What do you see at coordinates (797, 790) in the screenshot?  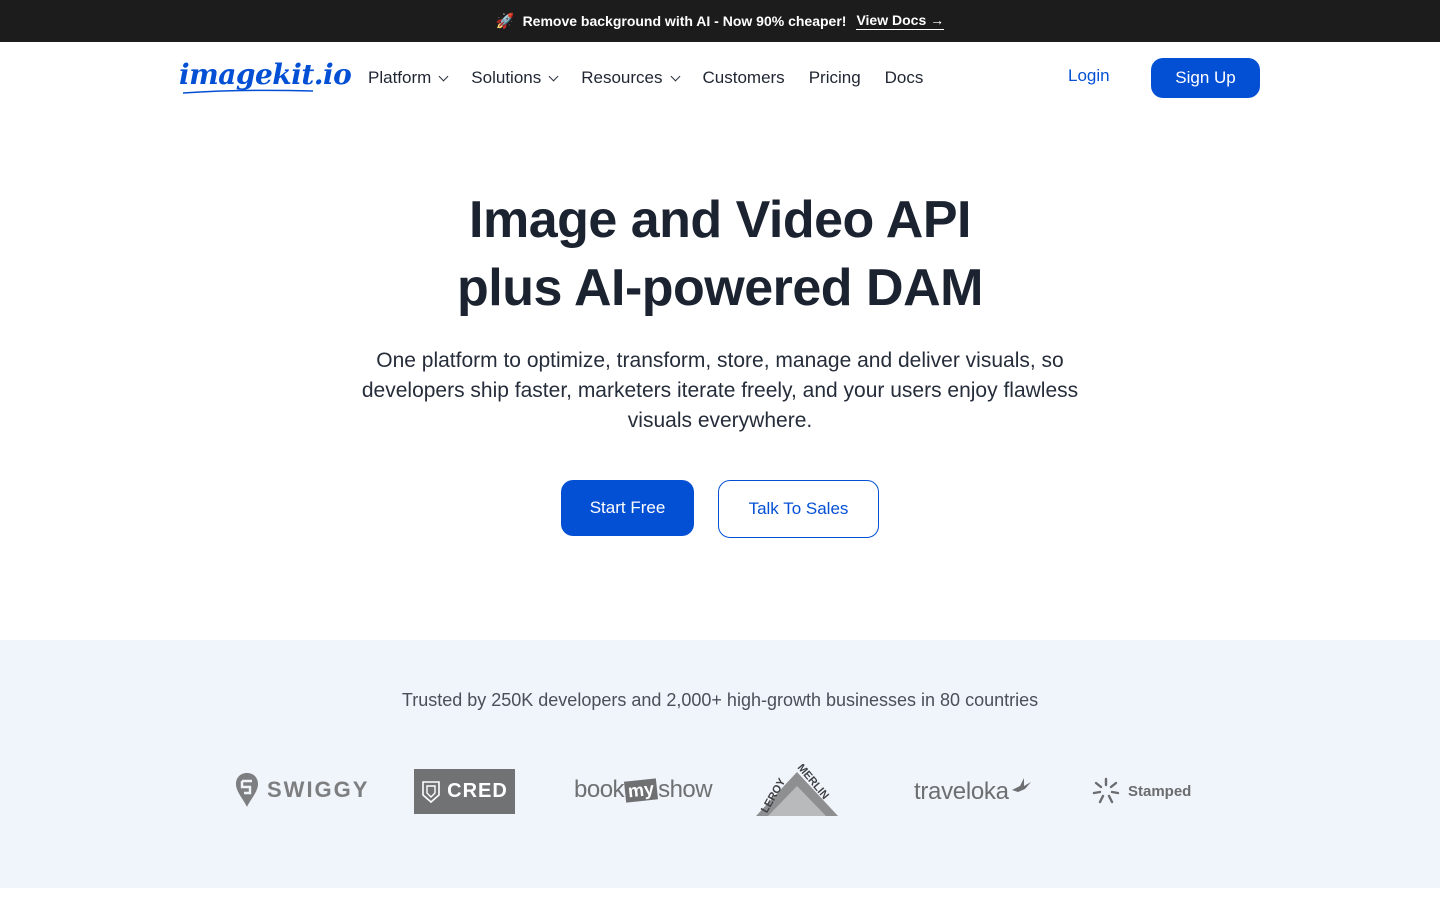 I see `leroy-merlin-logo: LEROY MERLIN` at bounding box center [797, 790].